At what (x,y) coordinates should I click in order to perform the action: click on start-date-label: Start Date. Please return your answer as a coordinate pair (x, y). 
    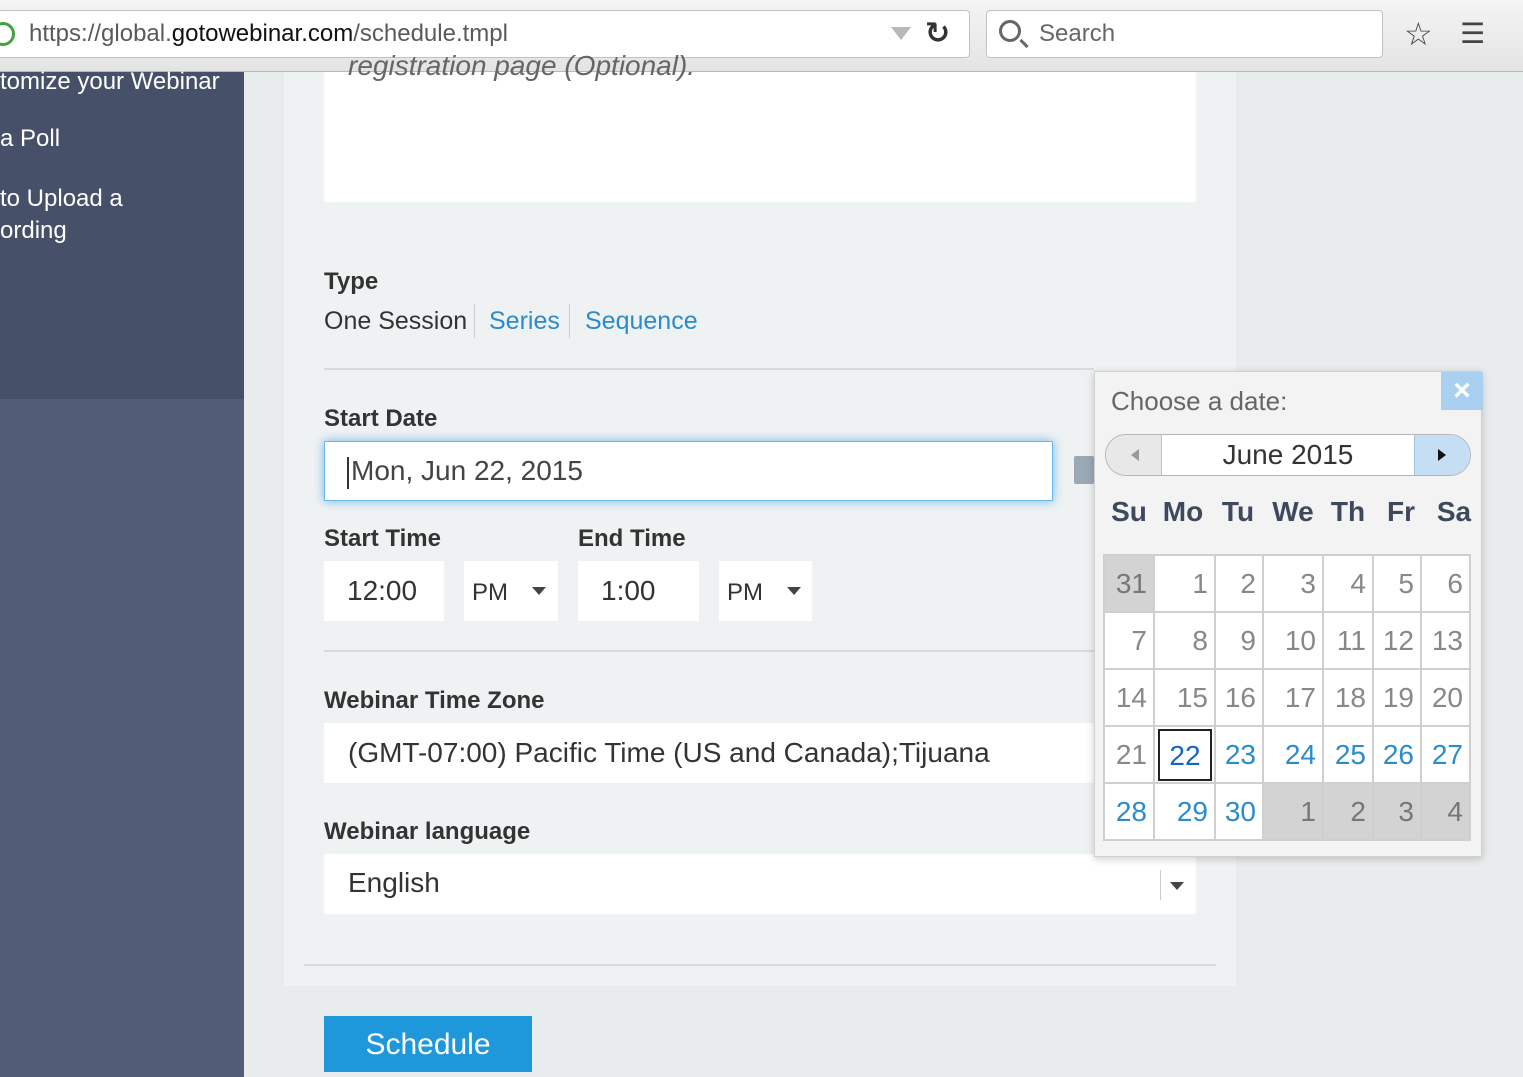
    Looking at the image, I should click on (381, 418).